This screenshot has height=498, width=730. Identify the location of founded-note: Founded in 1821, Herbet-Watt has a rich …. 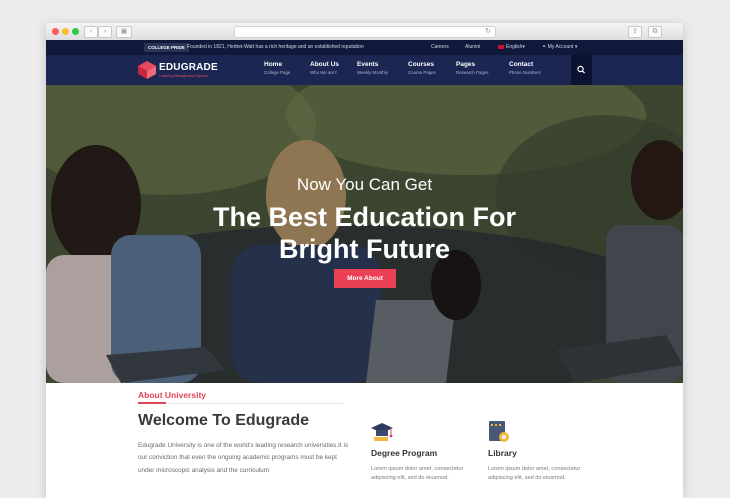
(275, 47).